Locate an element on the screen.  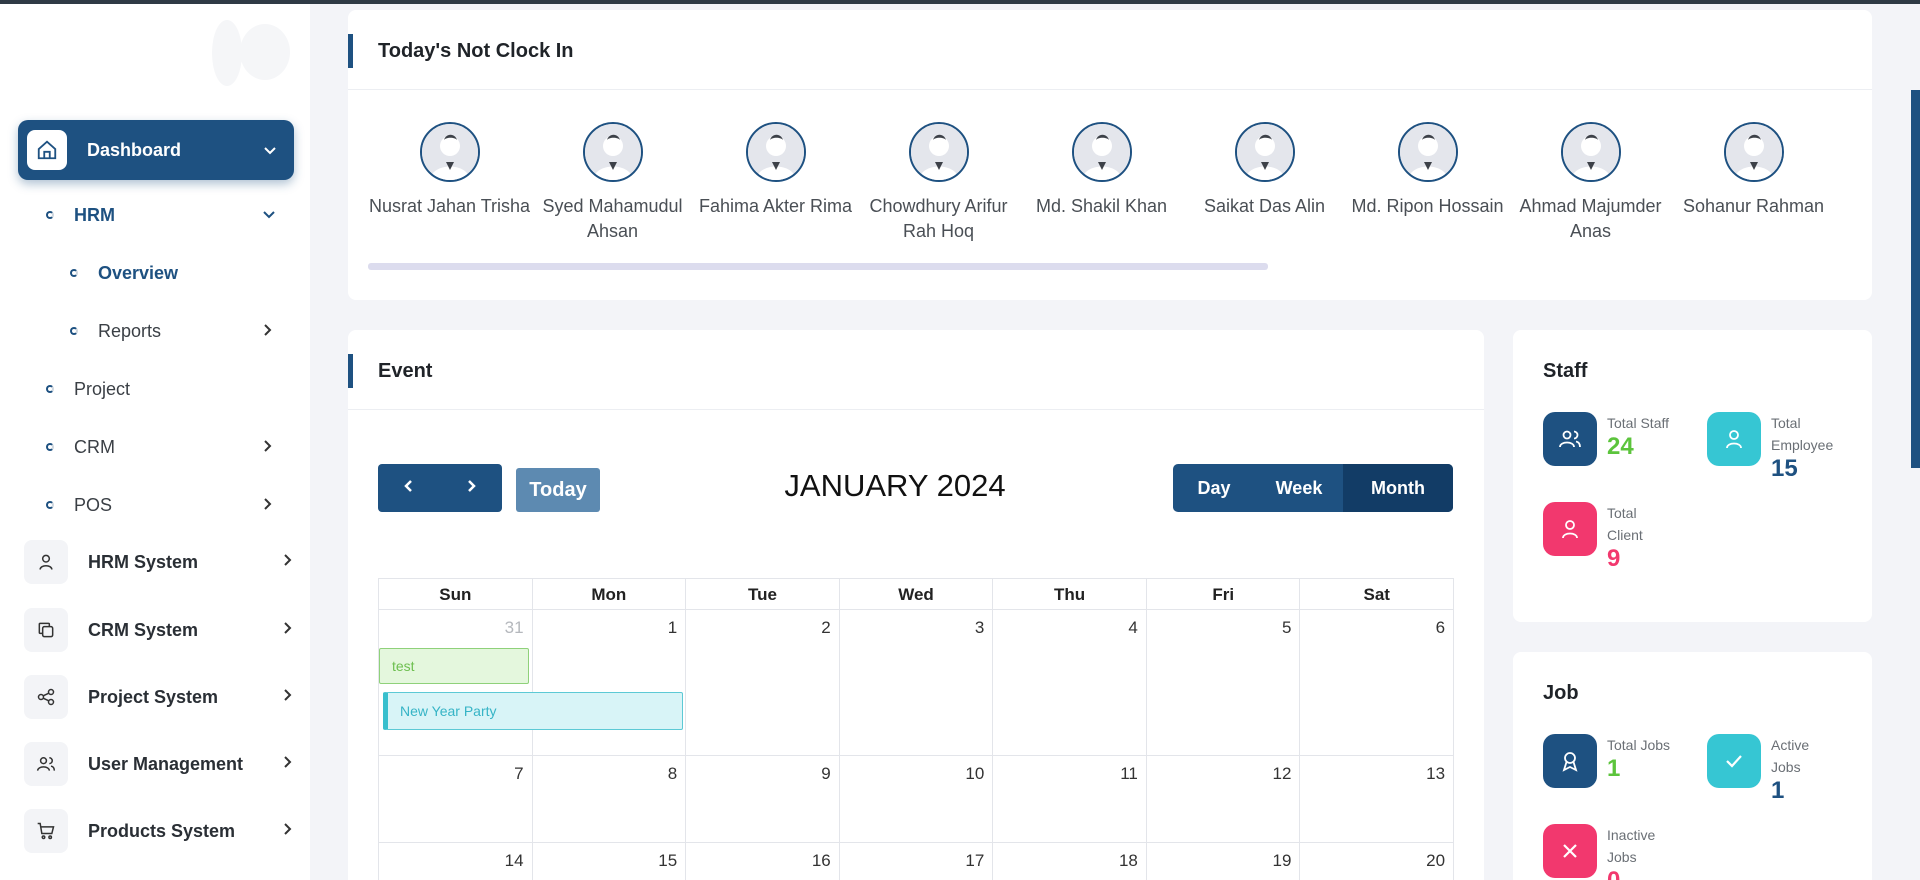
copy-icon is located at coordinates (46, 630).